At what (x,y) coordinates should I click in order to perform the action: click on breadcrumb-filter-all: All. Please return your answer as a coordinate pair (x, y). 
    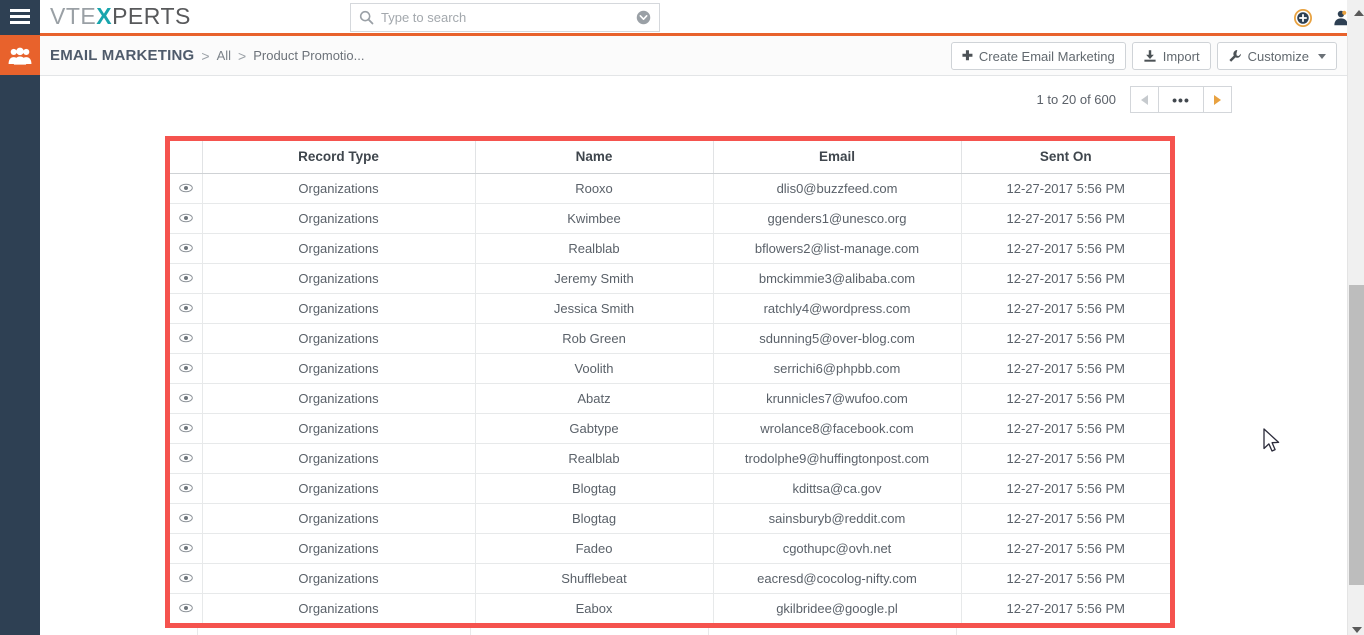
    Looking at the image, I should click on (224, 55).